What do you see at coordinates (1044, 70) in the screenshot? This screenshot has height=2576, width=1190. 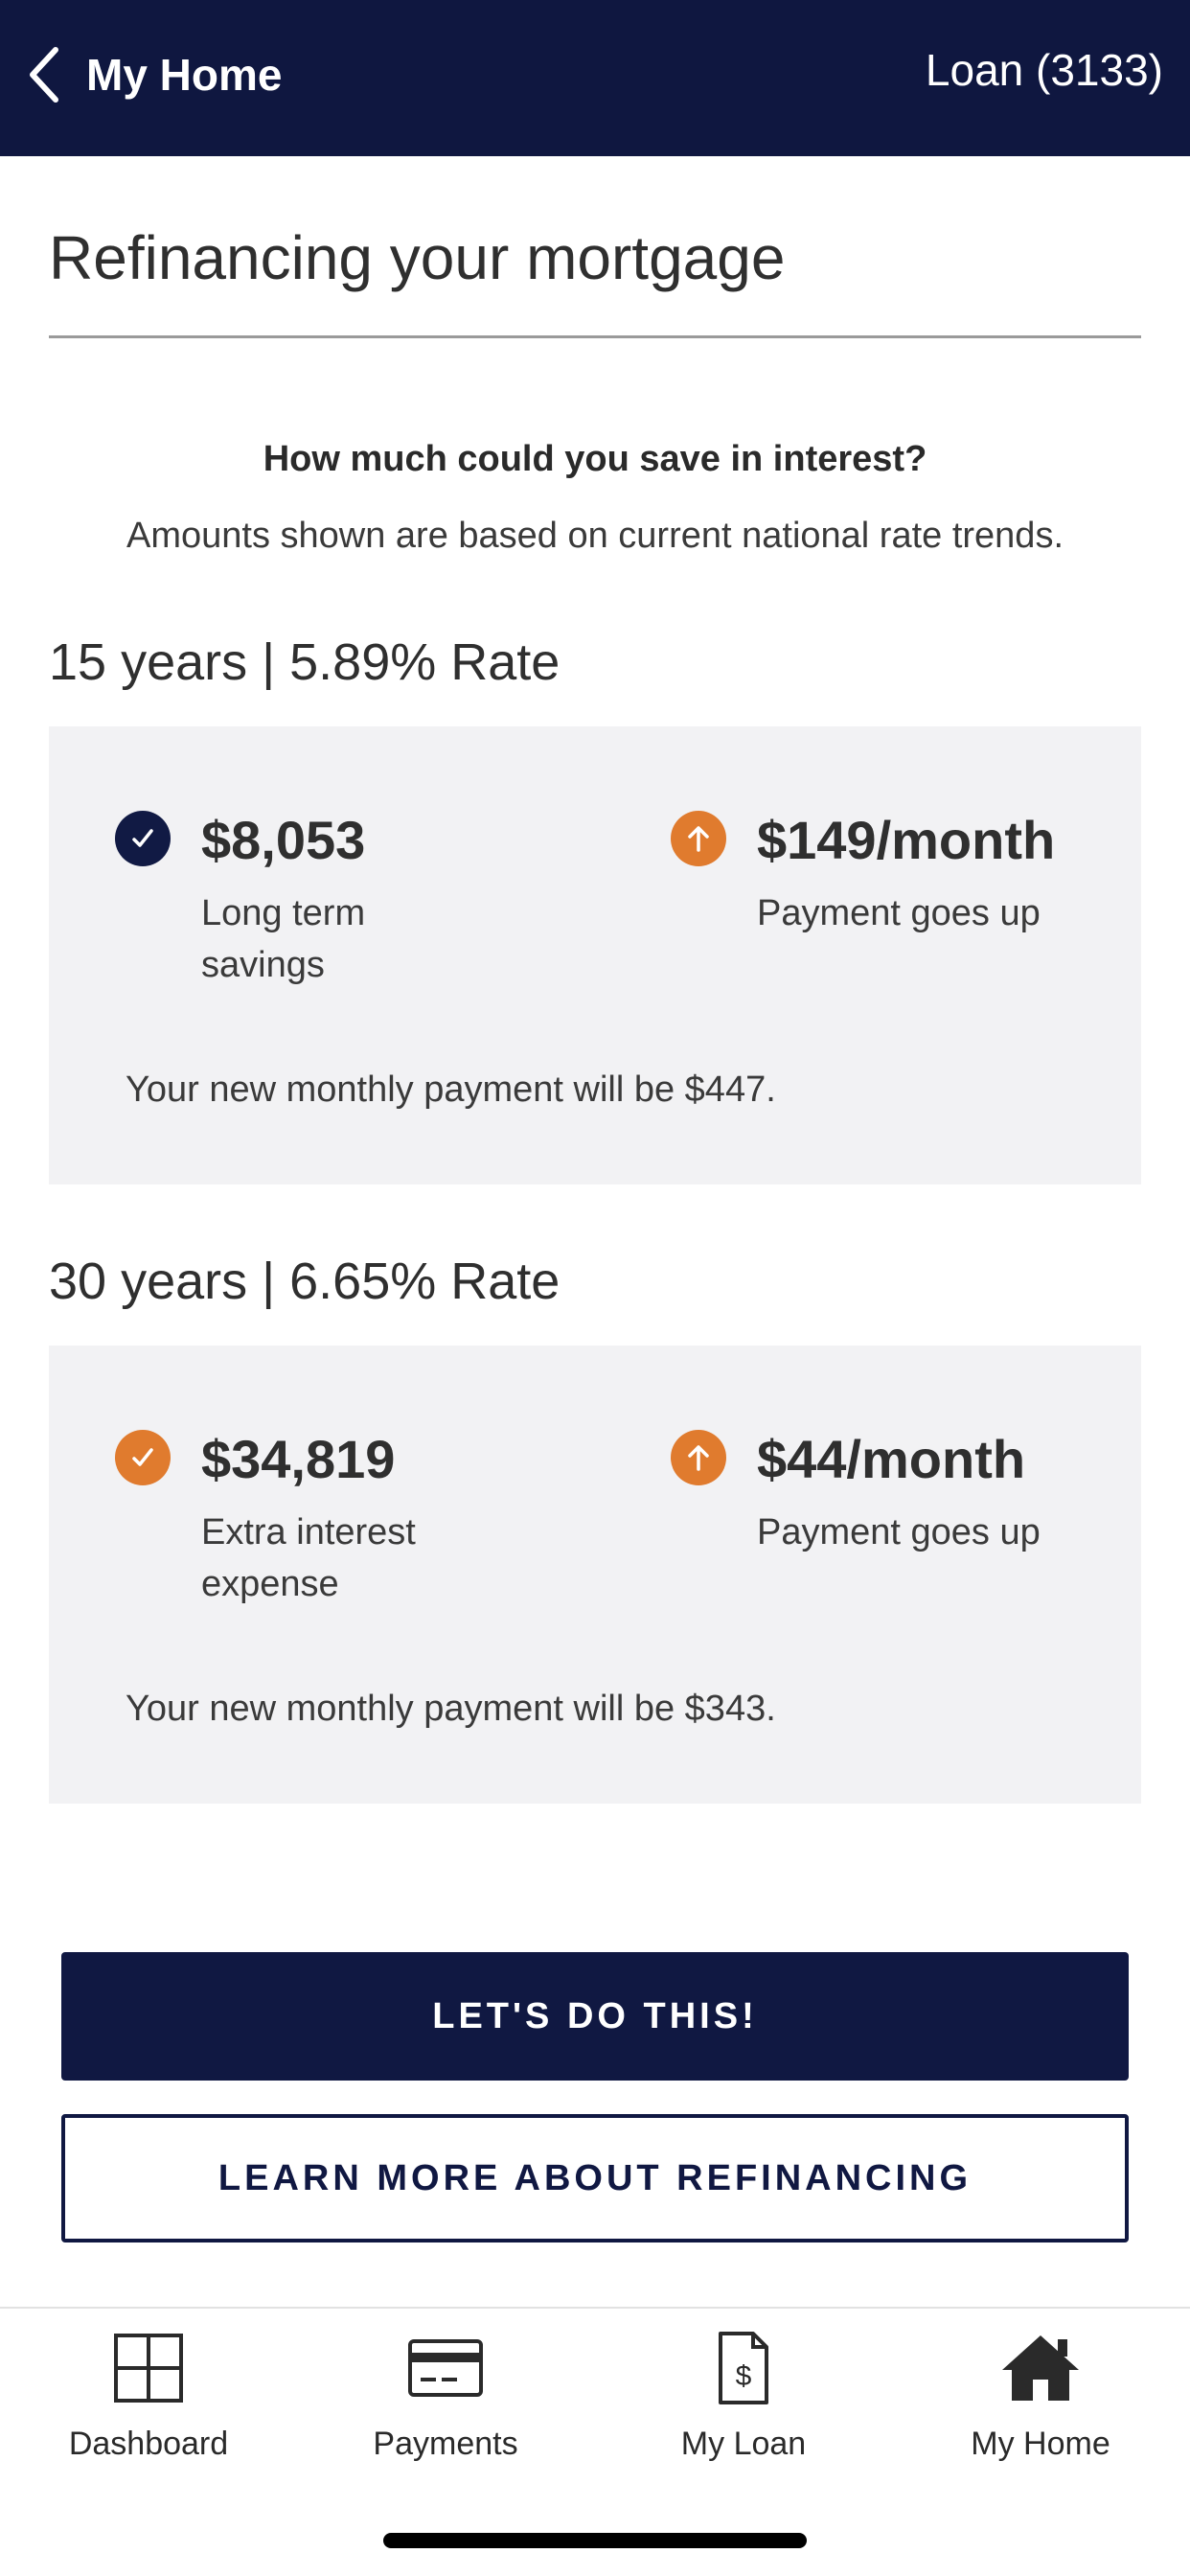 I see `loan-identifier: Loan (3133)` at bounding box center [1044, 70].